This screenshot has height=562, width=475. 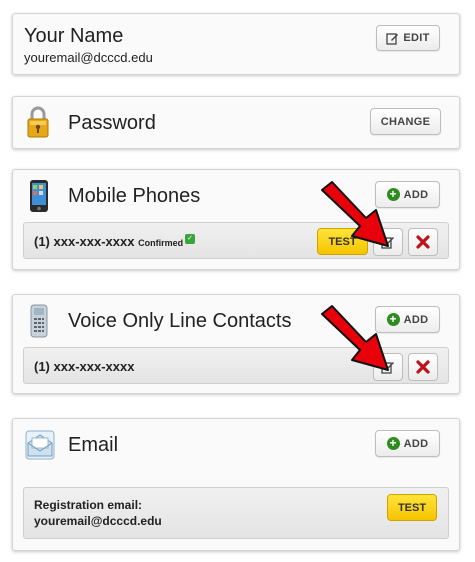 What do you see at coordinates (412, 507) in the screenshot?
I see `test-email-button: TEST` at bounding box center [412, 507].